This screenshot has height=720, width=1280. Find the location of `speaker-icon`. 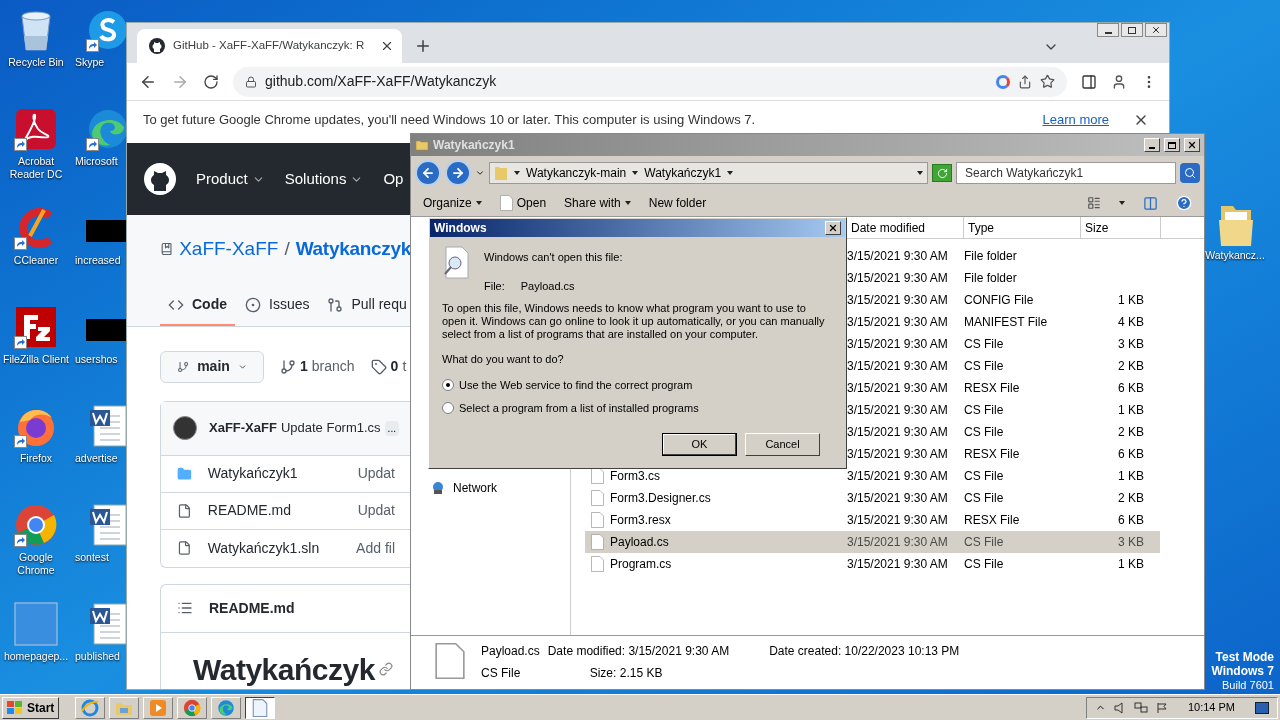

speaker-icon is located at coordinates (1119, 707).